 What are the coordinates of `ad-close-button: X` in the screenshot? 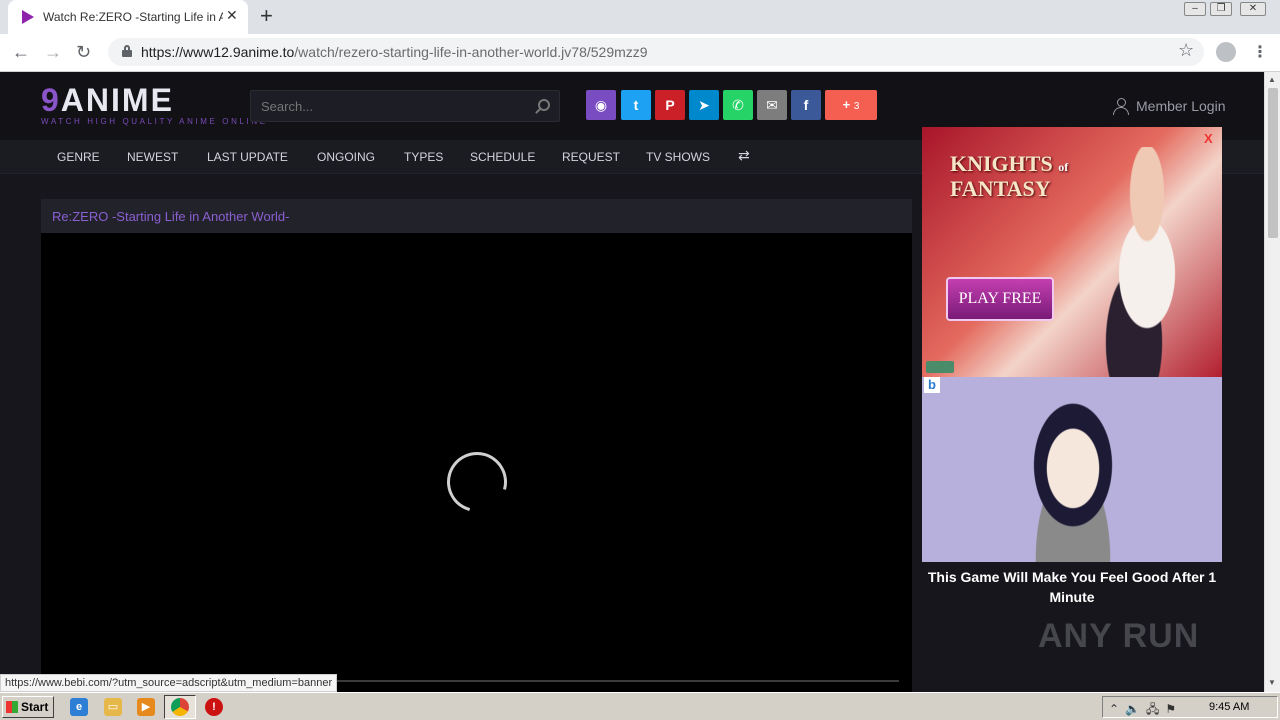 It's located at (1208, 138).